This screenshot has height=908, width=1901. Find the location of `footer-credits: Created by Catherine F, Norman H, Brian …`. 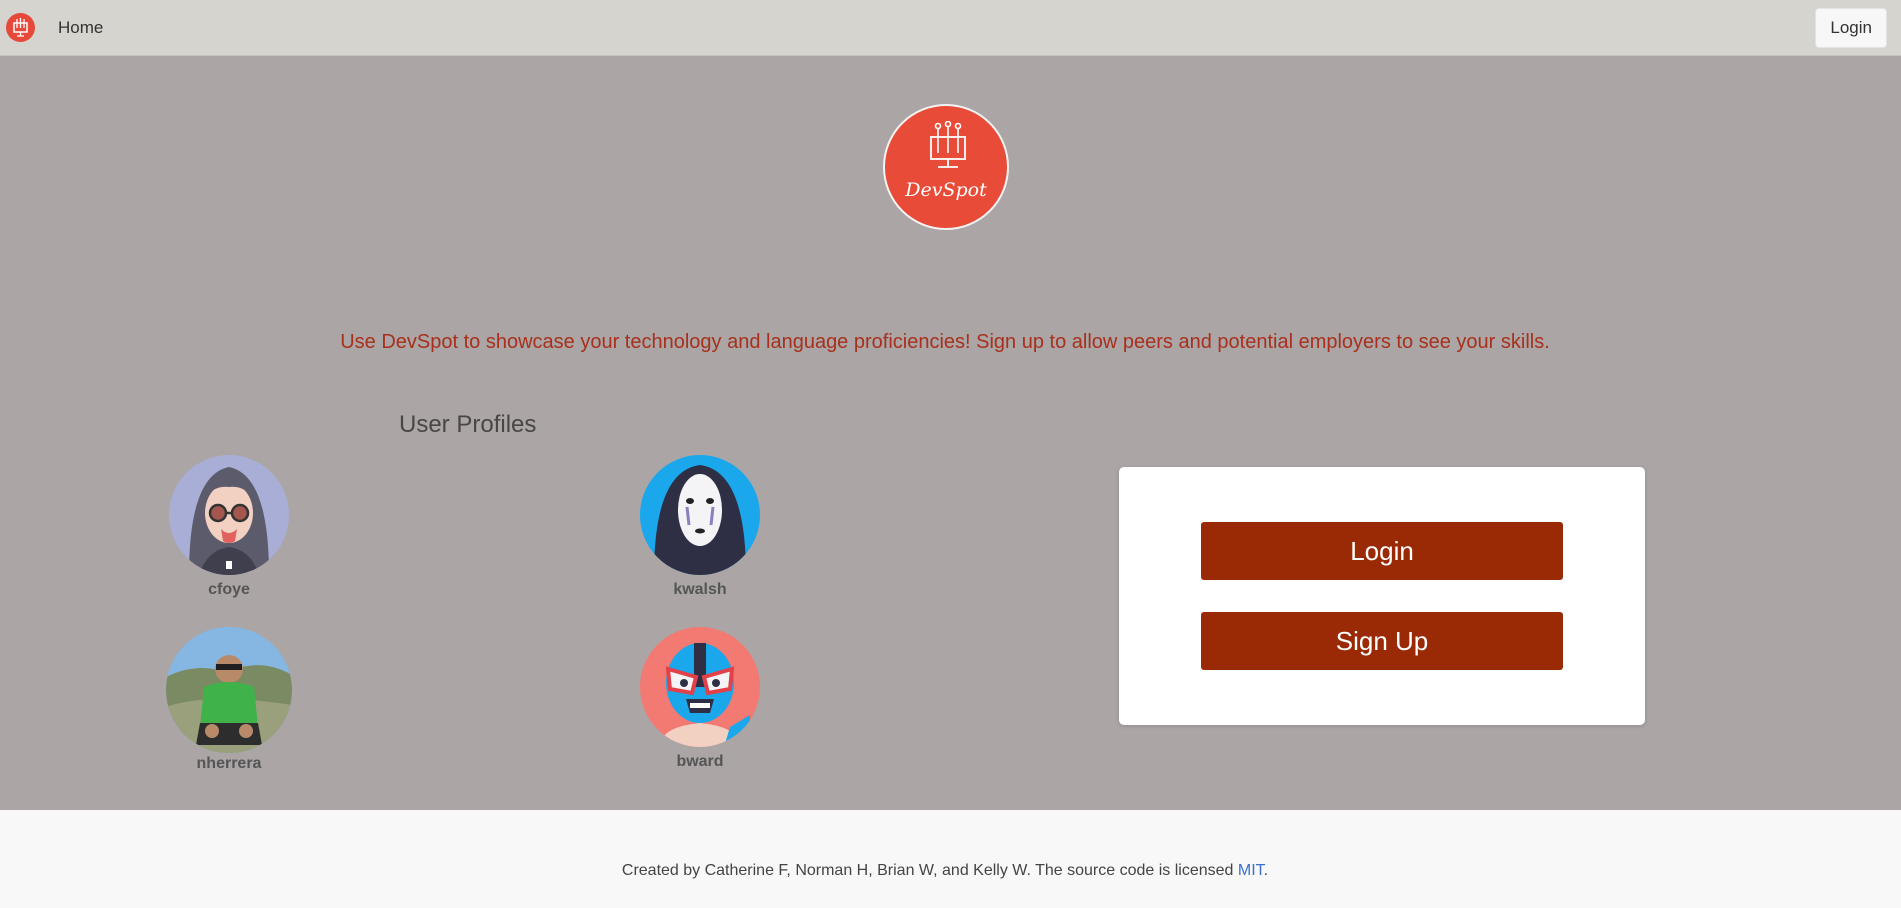

footer-credits: Created by Catherine F, Norman H, Brian … is located at coordinates (929, 870).